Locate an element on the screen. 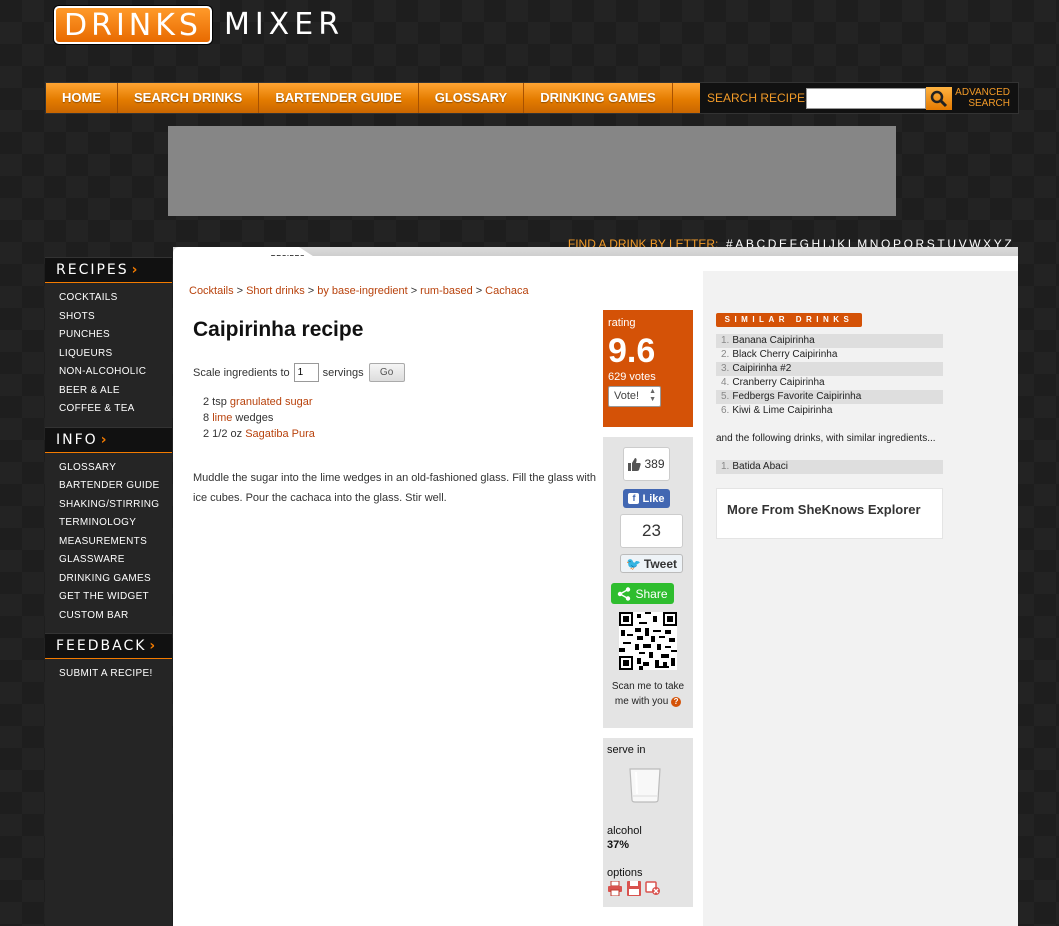  list-item-number: 3. is located at coordinates (725, 368).